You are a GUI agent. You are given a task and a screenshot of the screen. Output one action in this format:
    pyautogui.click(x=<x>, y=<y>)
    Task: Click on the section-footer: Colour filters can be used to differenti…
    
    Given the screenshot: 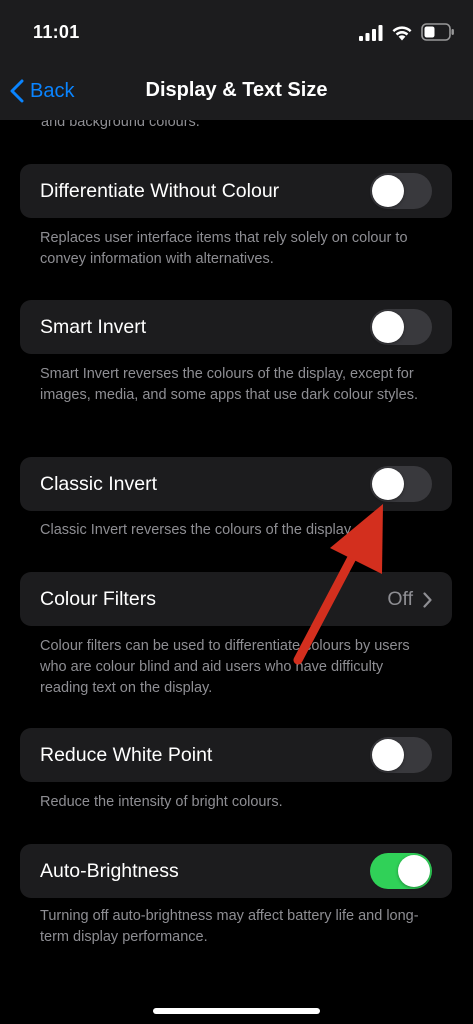 What is the action you would take?
    pyautogui.click(x=225, y=667)
    